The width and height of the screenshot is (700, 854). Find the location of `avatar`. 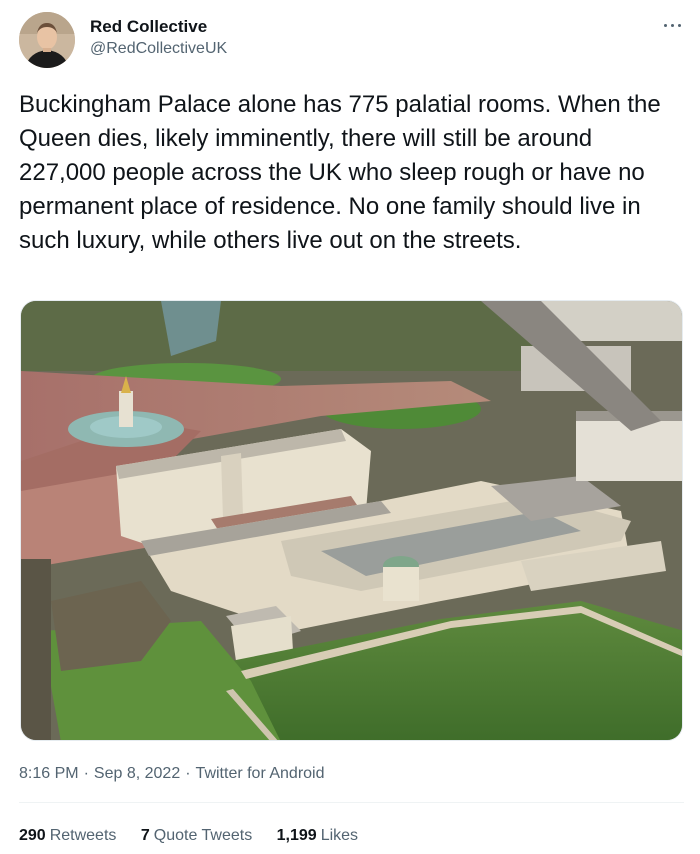

avatar is located at coordinates (47, 40).